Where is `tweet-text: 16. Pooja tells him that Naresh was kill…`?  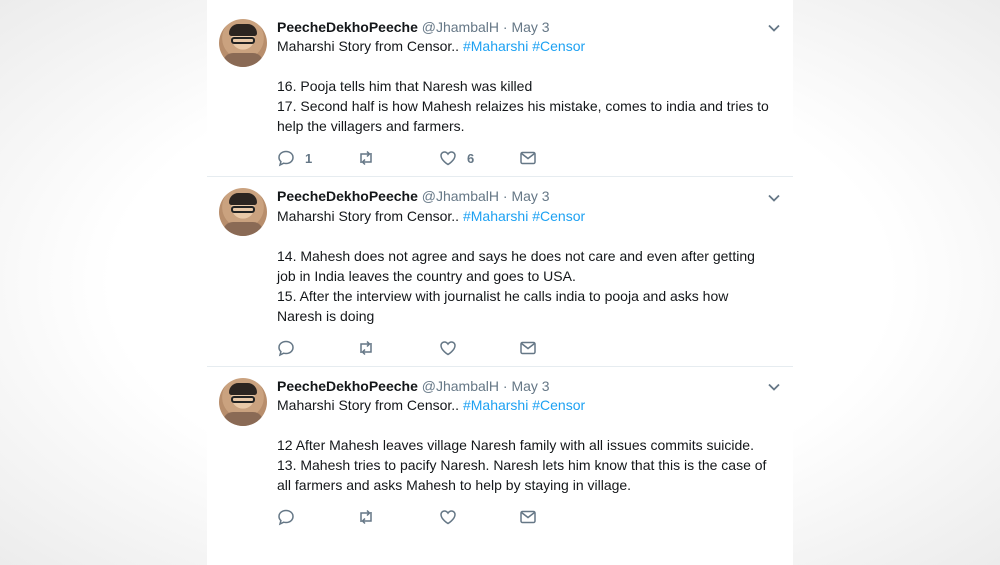
tweet-text: 16. Pooja tells him that Naresh was kill… is located at coordinates (527, 106).